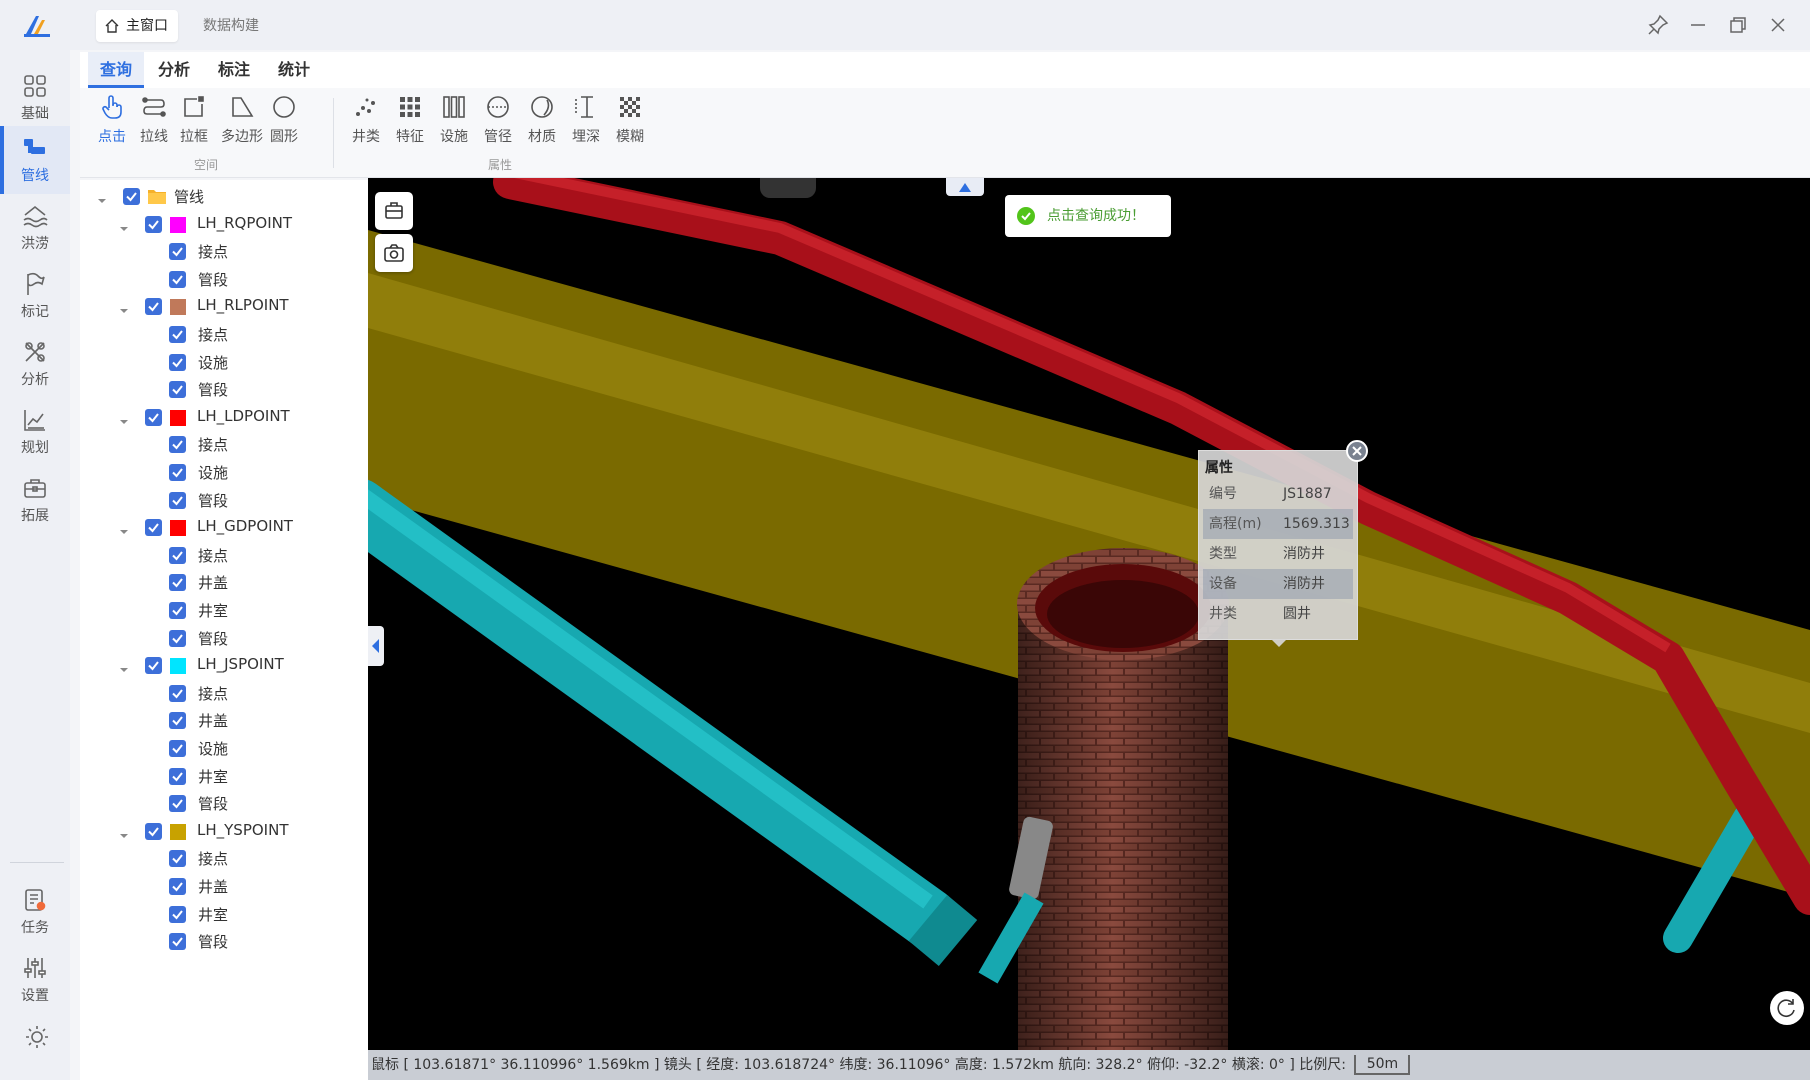 This screenshot has width=1810, height=1080. Describe the element at coordinates (630, 125) in the screenshot. I see `fuzzy-button: 模糊` at that location.